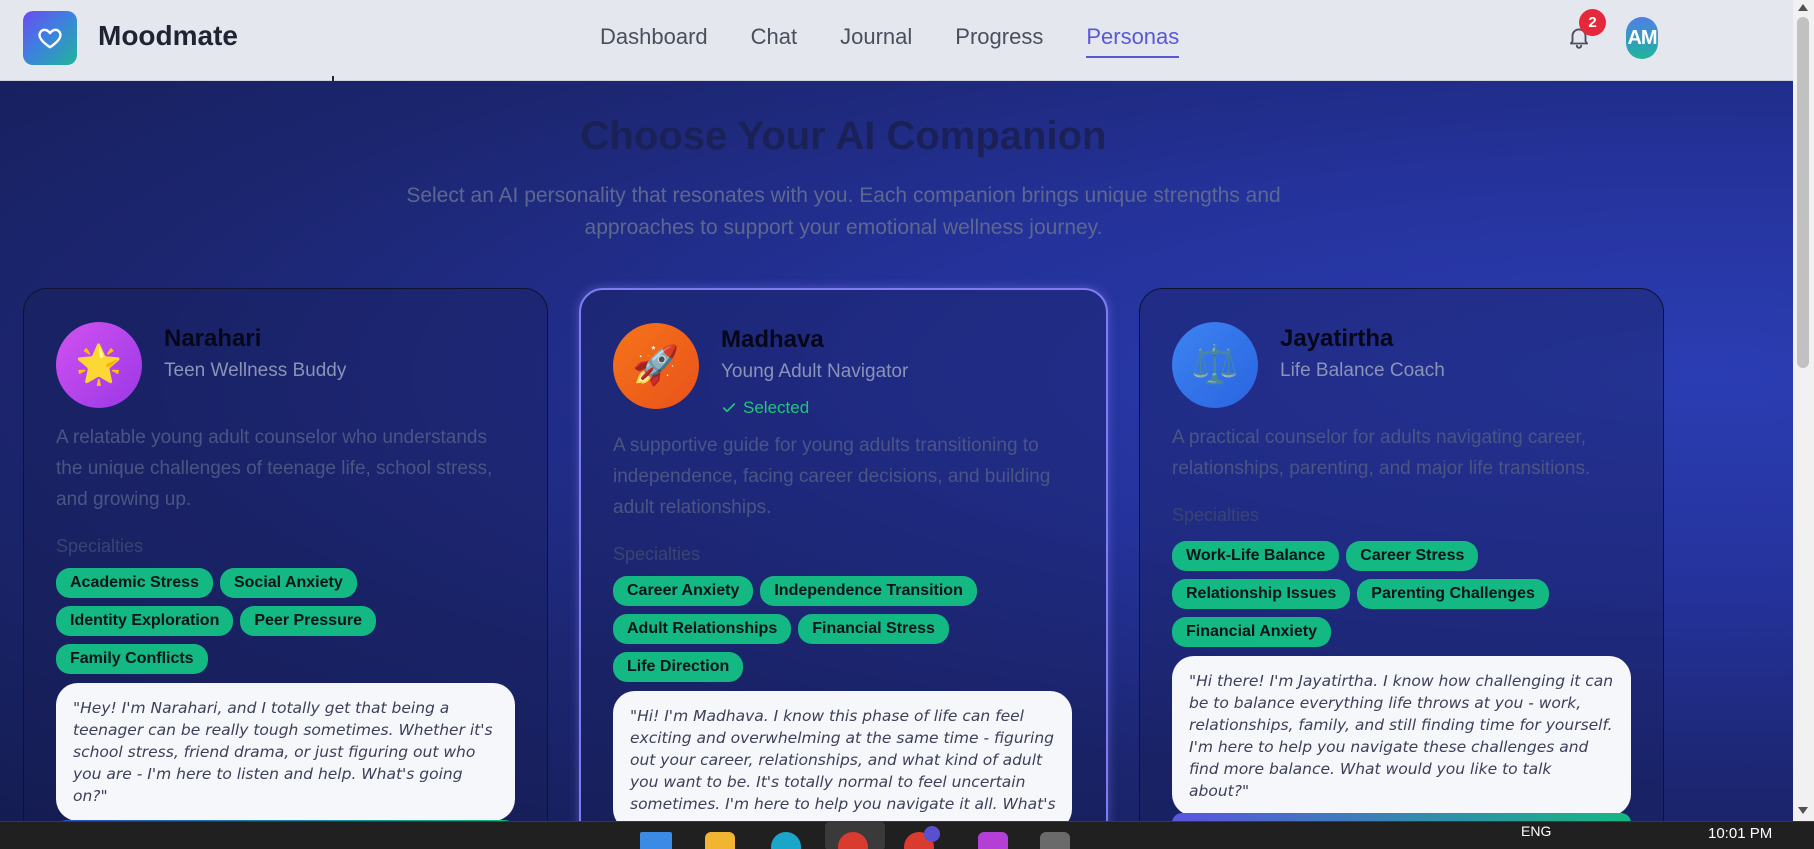 Image resolution: width=1814 pixels, height=849 pixels. Describe the element at coordinates (1803, 192) in the screenshot. I see `scrollbar-thumb` at that location.